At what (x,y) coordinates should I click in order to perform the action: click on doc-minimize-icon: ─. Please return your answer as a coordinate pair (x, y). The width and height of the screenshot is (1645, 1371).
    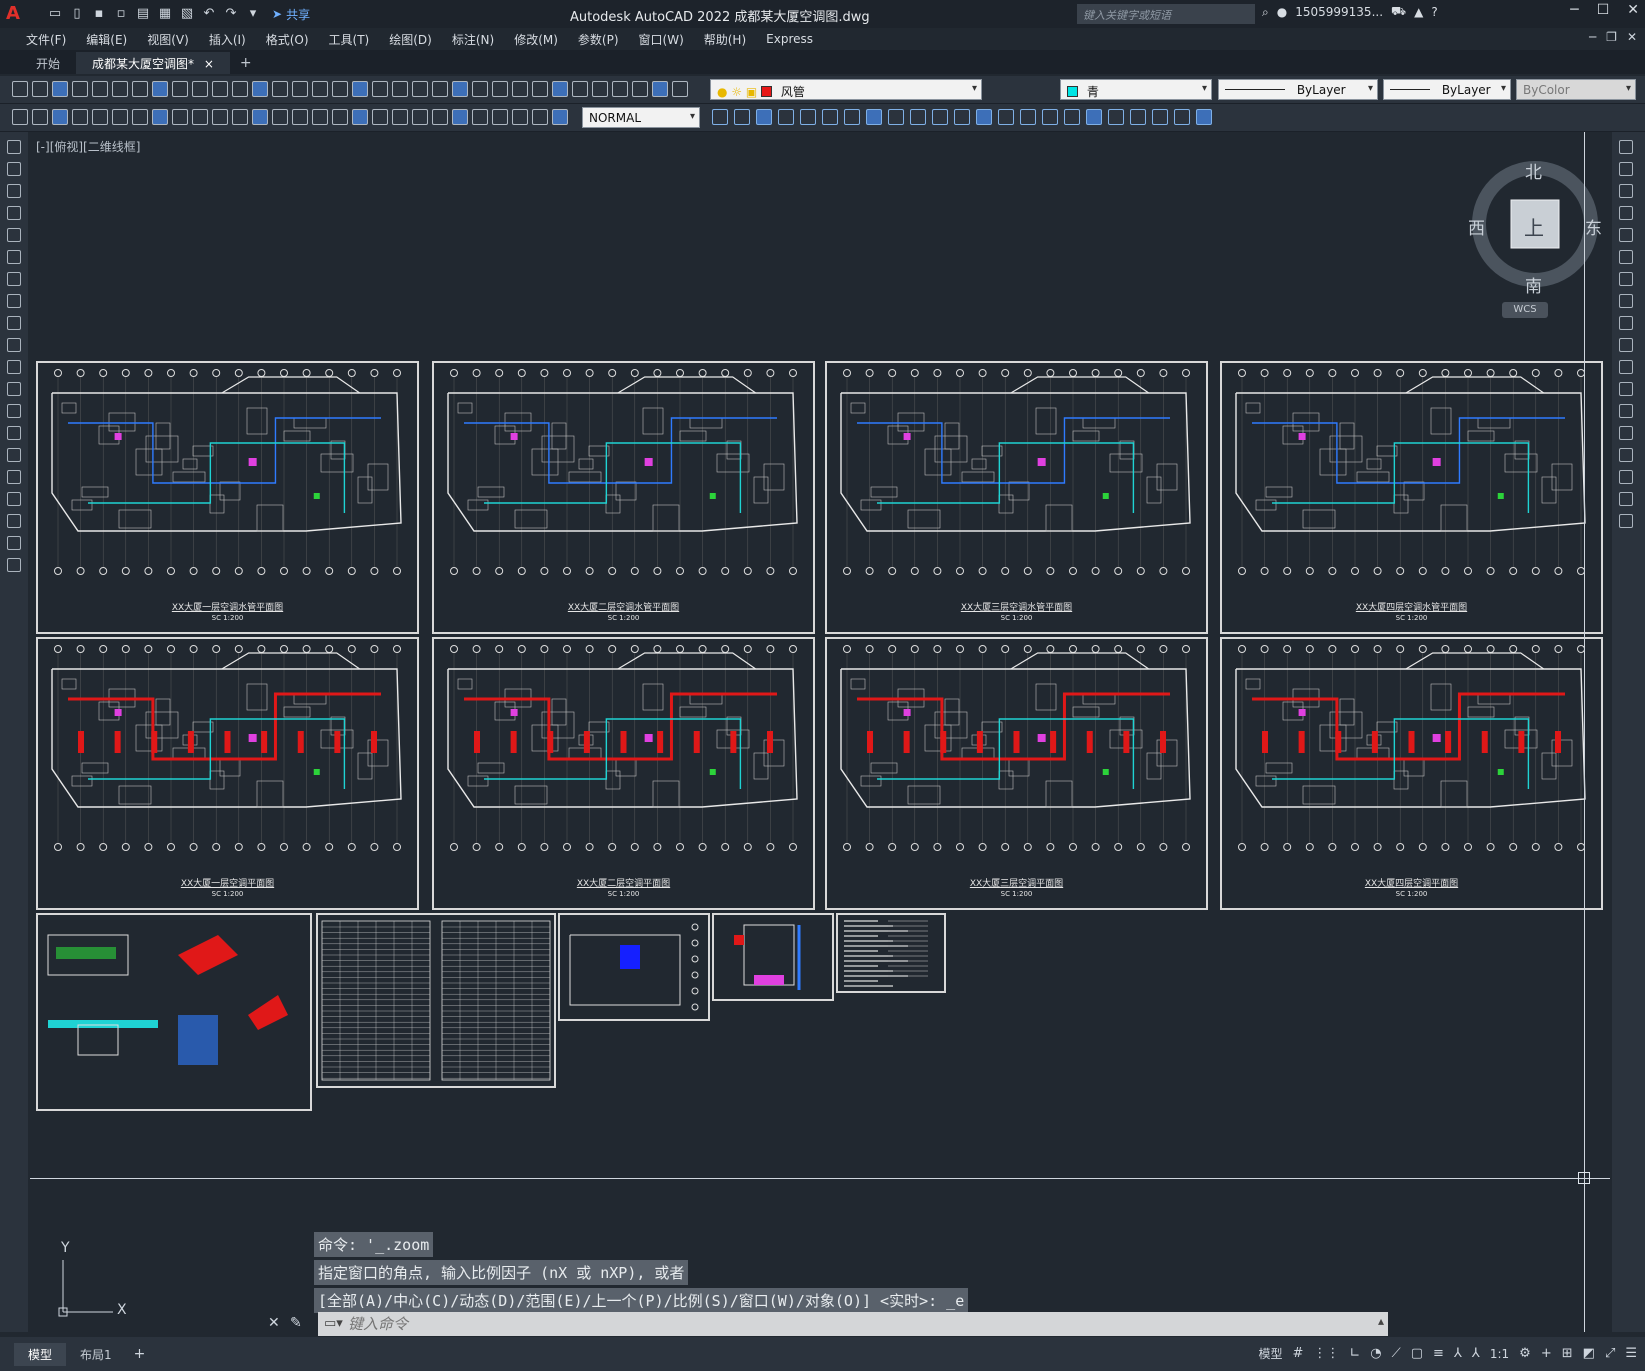
    Looking at the image, I should click on (1592, 37).